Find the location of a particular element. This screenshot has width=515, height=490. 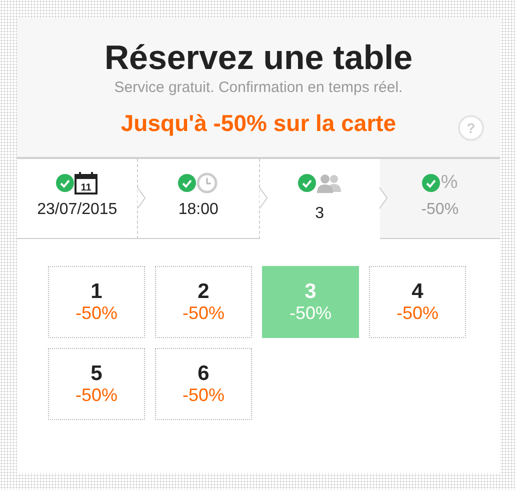

party-size-option: 1 -50% is located at coordinates (96, 302).